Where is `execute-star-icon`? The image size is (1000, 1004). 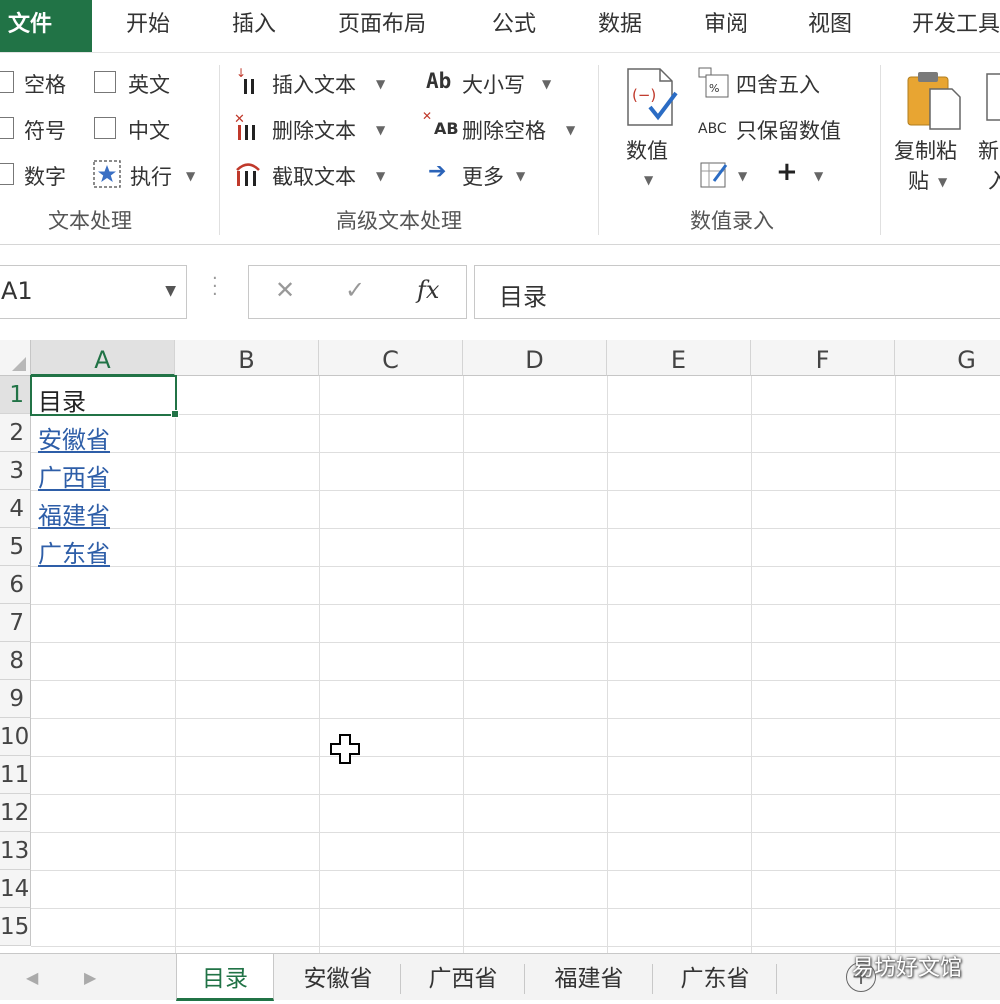 execute-star-icon is located at coordinates (107, 176).